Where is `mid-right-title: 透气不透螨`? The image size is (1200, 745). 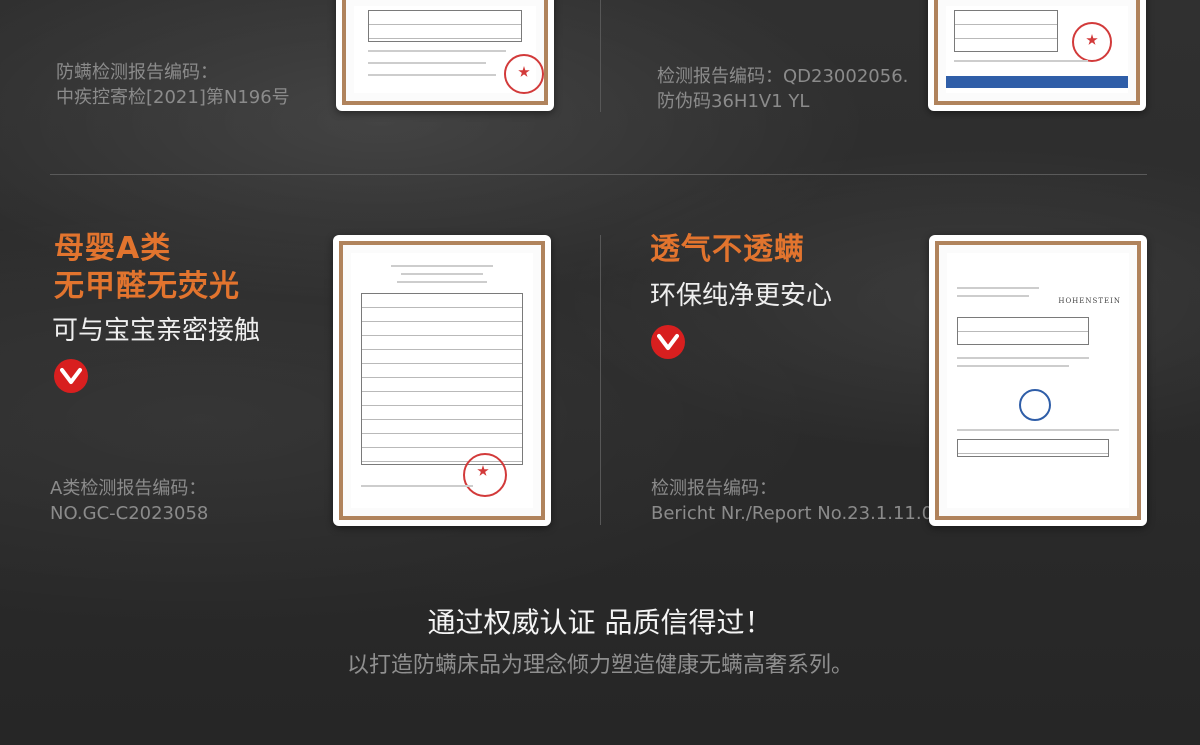
mid-right-title: 透气不透螨 is located at coordinates (727, 249).